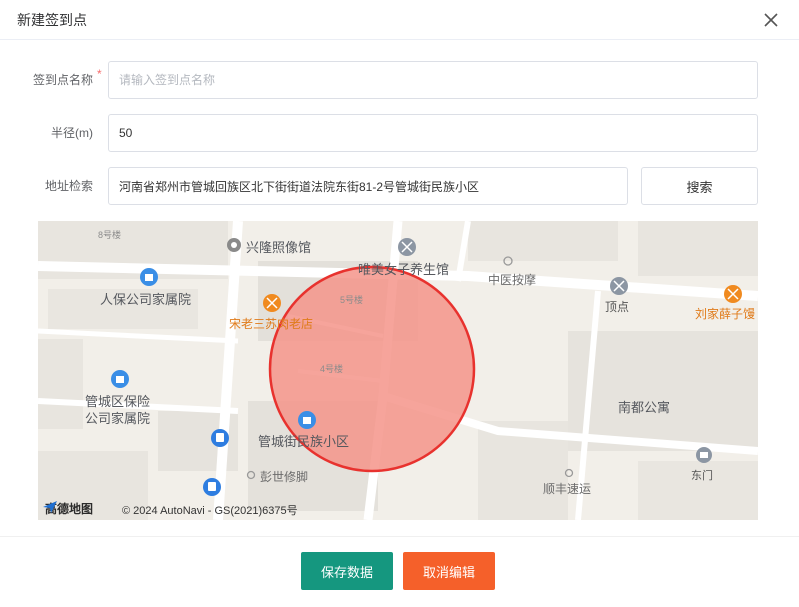  What do you see at coordinates (284, 477) in the screenshot?
I see `map-poi-label: 彭世修脚` at bounding box center [284, 477].